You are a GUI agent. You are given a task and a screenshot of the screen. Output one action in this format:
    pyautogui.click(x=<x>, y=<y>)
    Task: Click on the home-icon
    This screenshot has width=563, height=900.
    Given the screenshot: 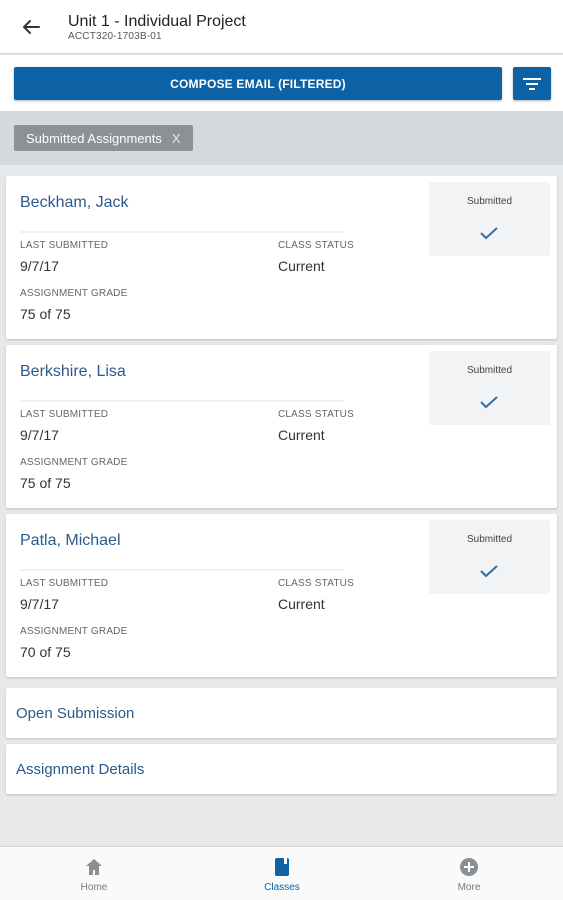 What is the action you would take?
    pyautogui.click(x=94, y=867)
    